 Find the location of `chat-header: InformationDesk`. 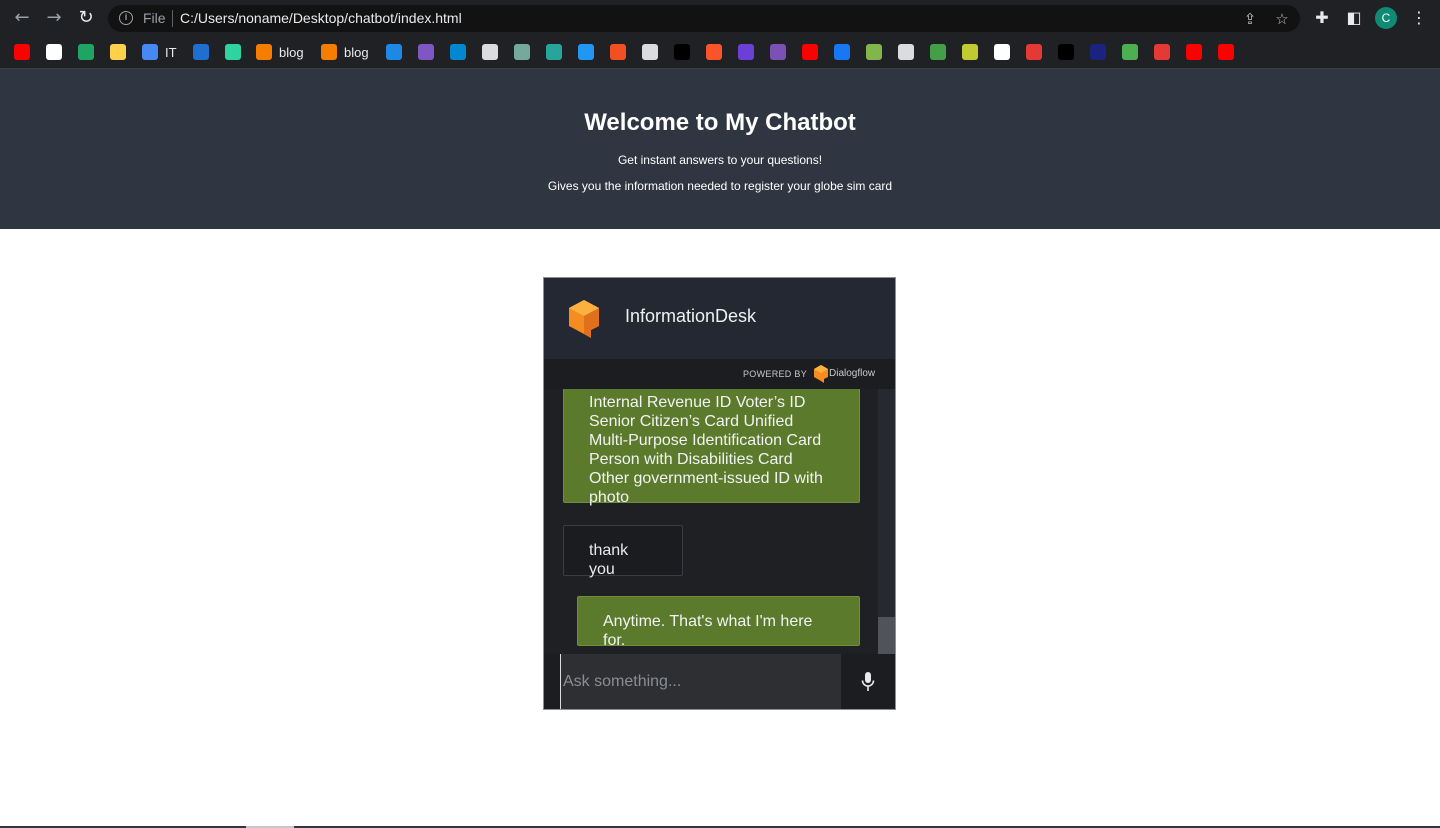

chat-header: InformationDesk is located at coordinates (719, 318).